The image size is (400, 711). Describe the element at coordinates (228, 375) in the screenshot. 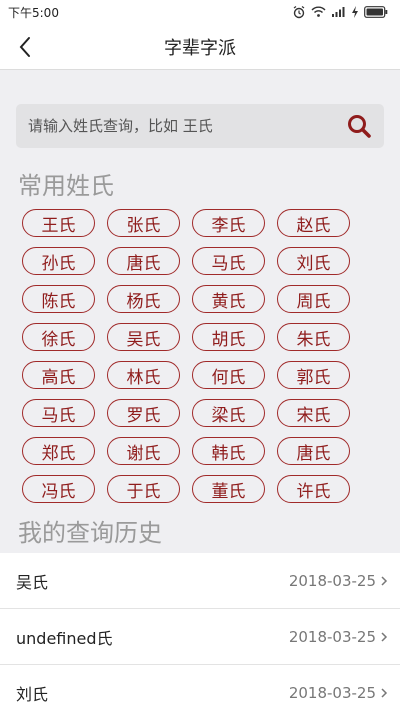

I see `surname-chip: 何氏` at that location.